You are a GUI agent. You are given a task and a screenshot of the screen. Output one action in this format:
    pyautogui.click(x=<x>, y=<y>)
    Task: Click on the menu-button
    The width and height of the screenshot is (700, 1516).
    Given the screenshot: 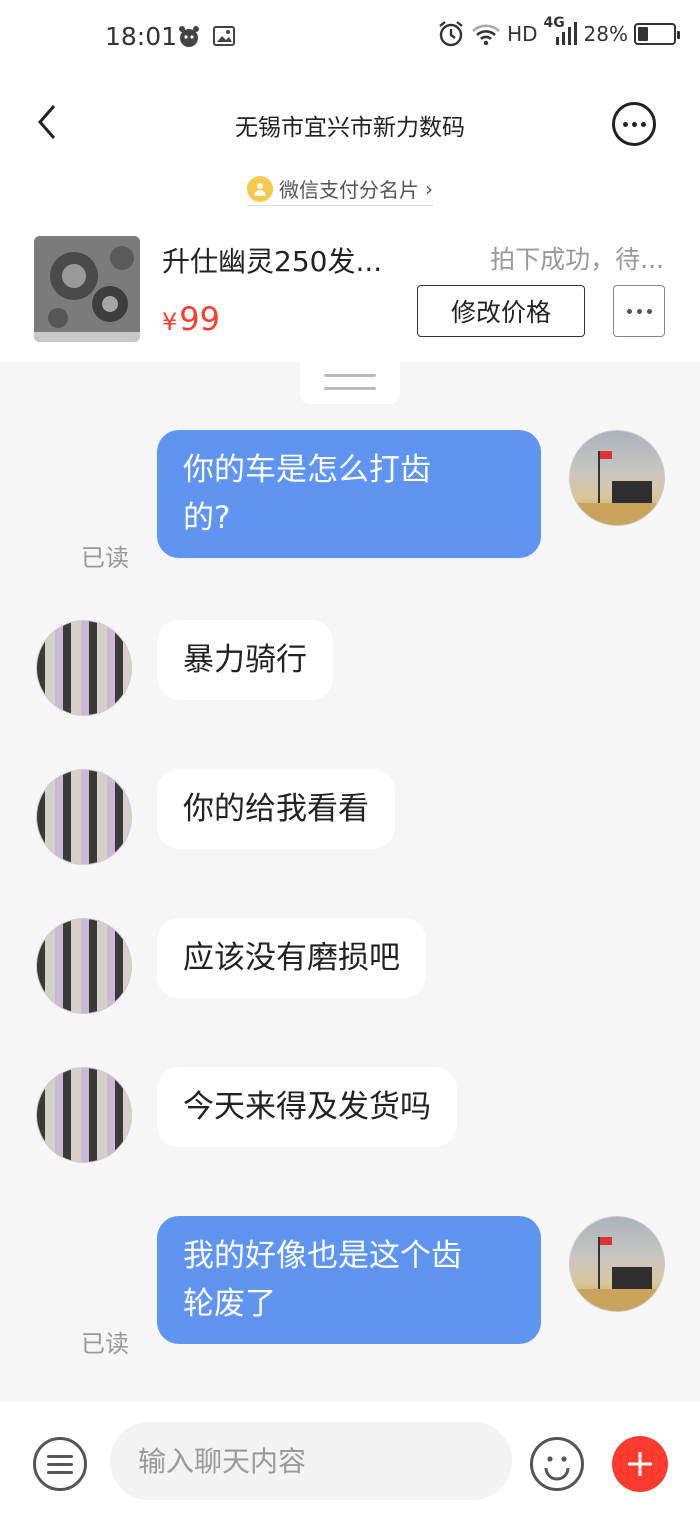 What is the action you would take?
    pyautogui.click(x=60, y=1464)
    